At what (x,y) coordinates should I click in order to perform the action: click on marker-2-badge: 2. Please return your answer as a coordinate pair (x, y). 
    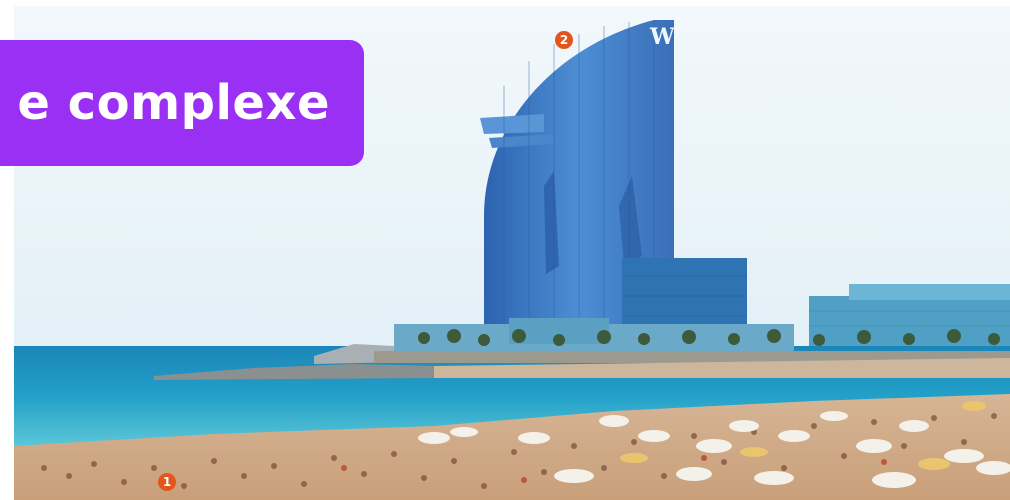
    Looking at the image, I should click on (564, 40).